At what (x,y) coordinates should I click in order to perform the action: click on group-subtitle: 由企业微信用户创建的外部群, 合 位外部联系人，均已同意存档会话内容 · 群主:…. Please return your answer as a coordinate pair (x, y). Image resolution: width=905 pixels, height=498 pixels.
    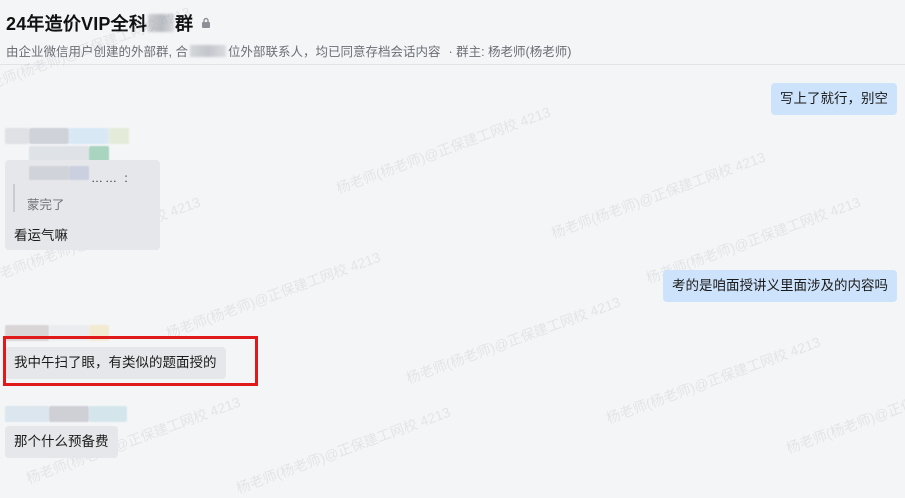
    Looking at the image, I should click on (290, 50).